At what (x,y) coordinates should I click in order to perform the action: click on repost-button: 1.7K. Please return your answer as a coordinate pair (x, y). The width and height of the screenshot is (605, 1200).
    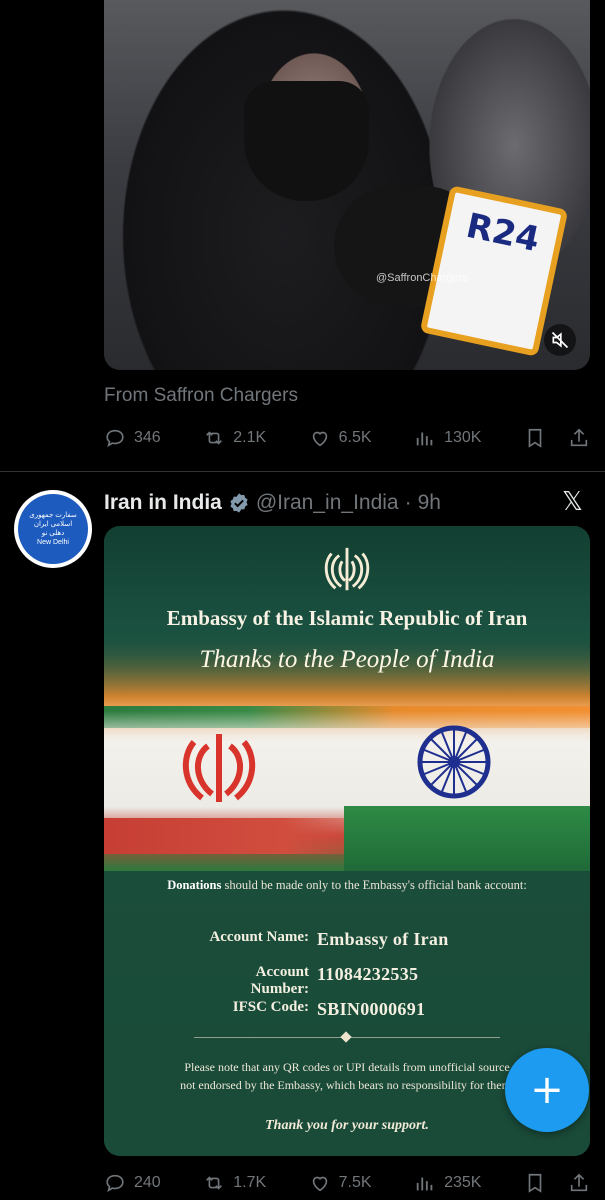
    Looking at the image, I should click on (234, 1183).